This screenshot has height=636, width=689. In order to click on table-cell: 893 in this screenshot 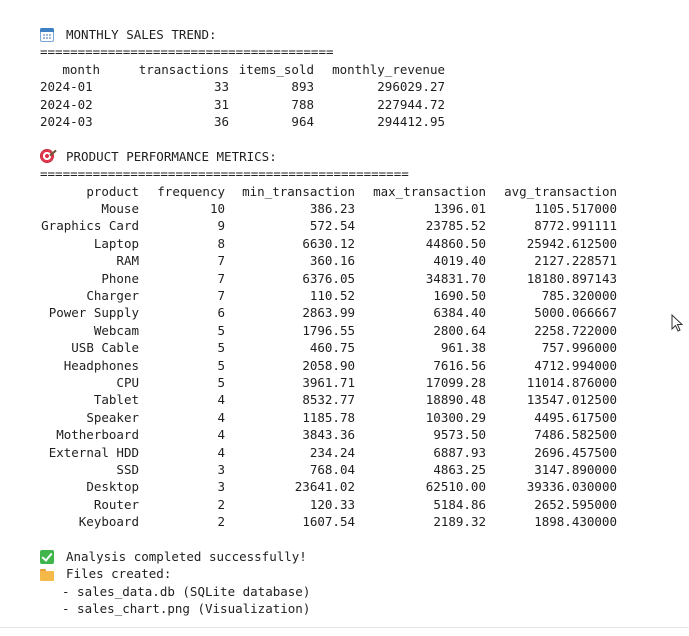, I will do `click(302, 87)`.